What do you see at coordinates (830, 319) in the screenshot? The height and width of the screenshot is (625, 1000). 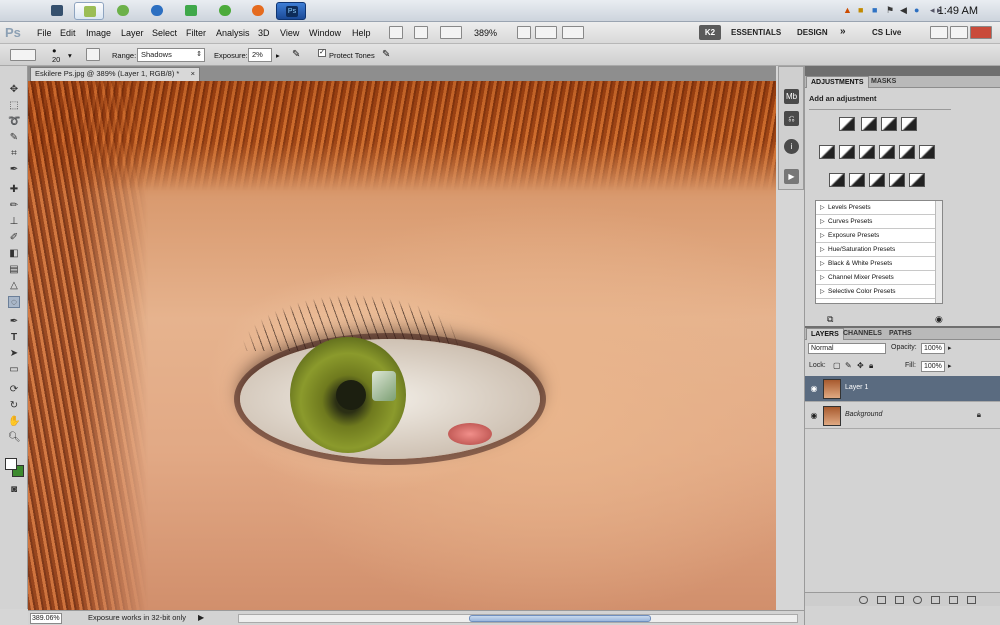 I see `clip-to-layer-icon: ⧉` at bounding box center [830, 319].